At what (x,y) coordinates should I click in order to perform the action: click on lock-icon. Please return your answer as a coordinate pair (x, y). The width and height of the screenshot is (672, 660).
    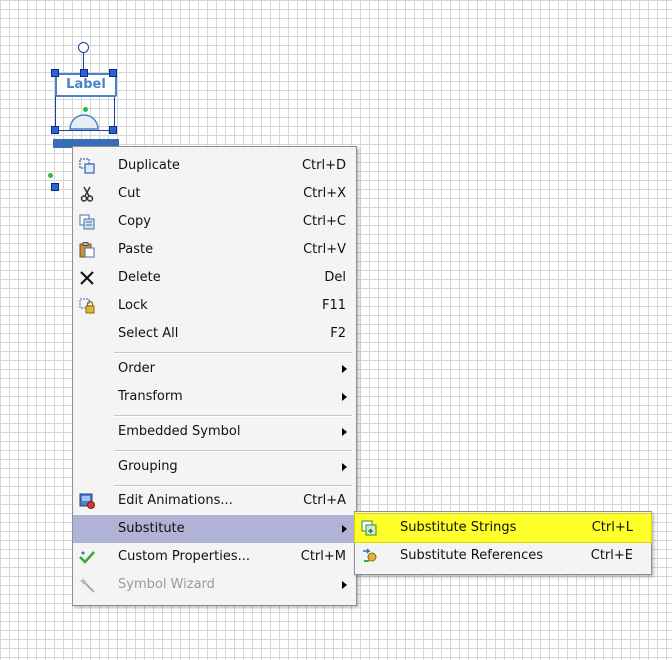
    Looking at the image, I should click on (87, 306).